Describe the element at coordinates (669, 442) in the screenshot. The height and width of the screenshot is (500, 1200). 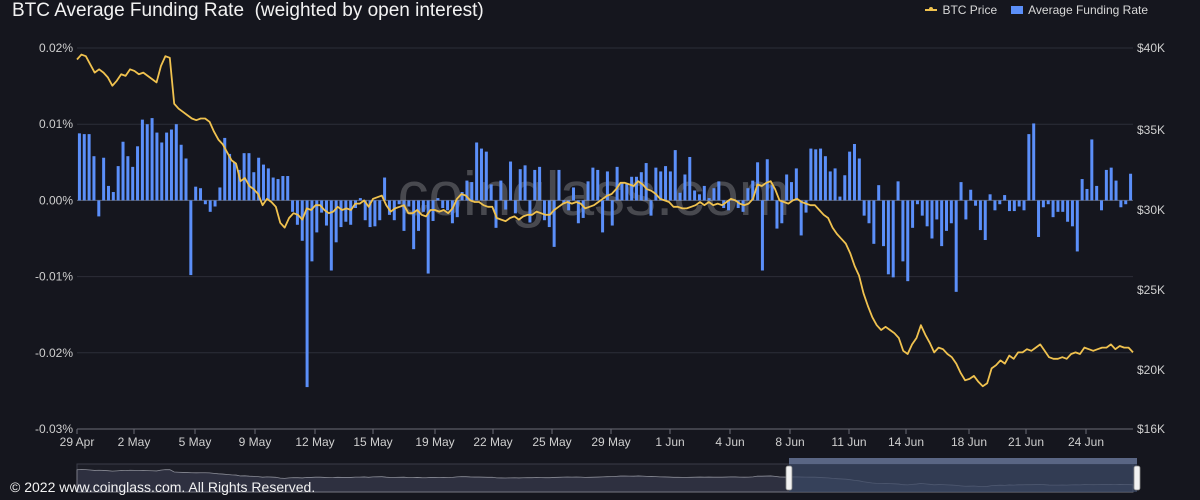
I see `x-axis-tick-label: 1 Jun` at that location.